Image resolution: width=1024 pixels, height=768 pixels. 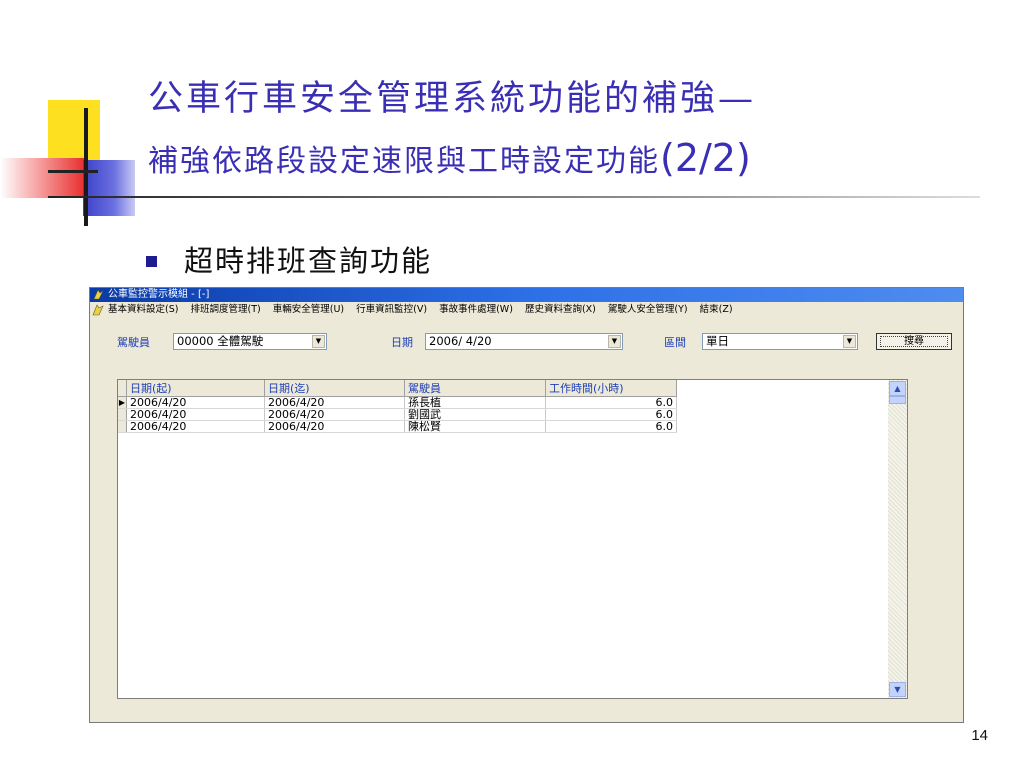 I want to click on window-titlebar: 公車監控警示模組 - [-], so click(x=526, y=295).